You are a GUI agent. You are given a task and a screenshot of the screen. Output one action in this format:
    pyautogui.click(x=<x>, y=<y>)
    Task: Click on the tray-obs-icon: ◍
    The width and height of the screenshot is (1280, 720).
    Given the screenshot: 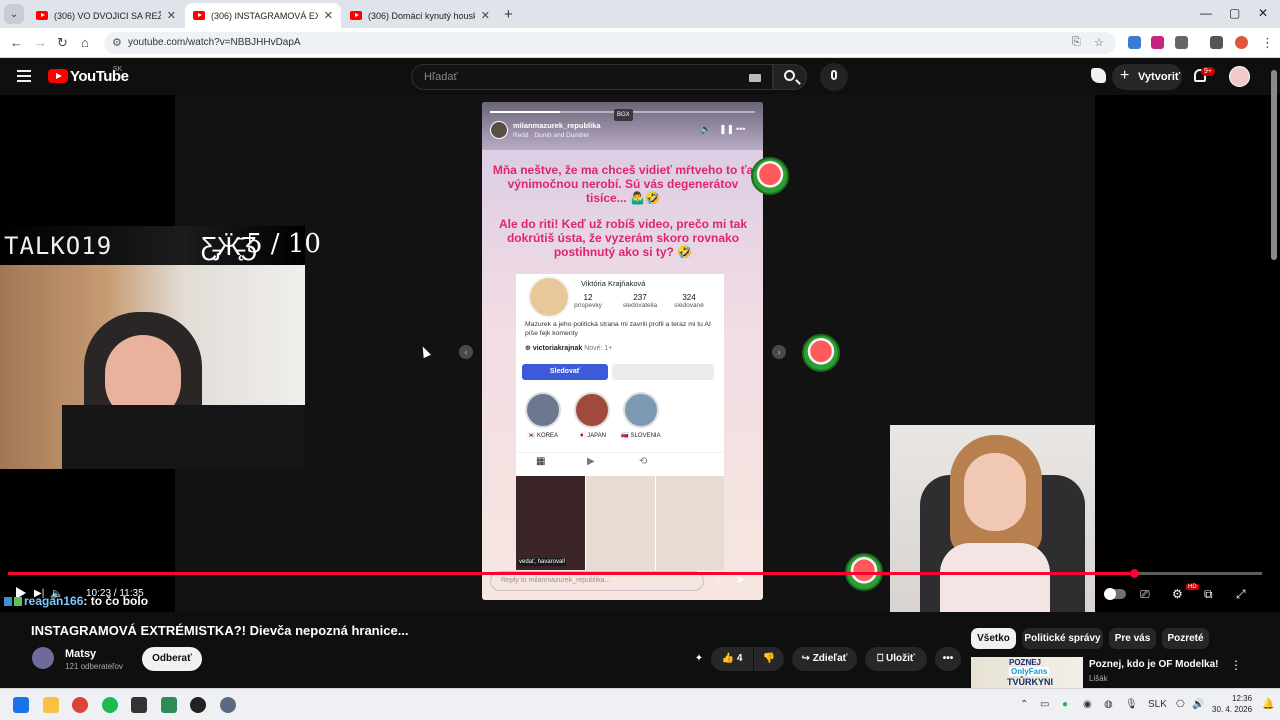 What is the action you would take?
    pyautogui.click(x=1108, y=704)
    